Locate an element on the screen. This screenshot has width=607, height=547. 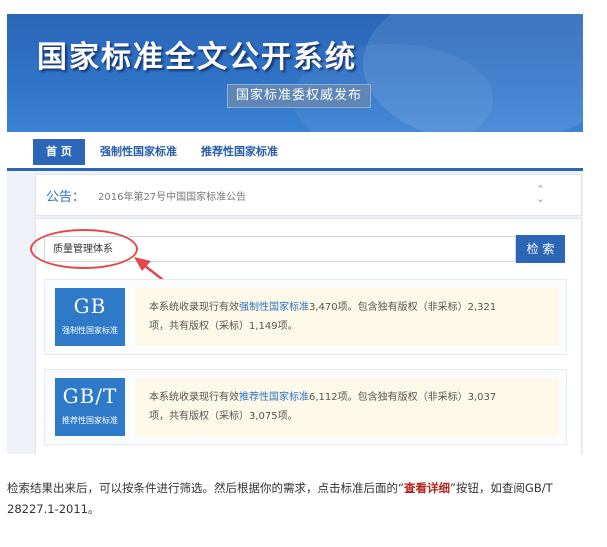
gb-badge: GB 强制性国家标准 is located at coordinates (90, 317).